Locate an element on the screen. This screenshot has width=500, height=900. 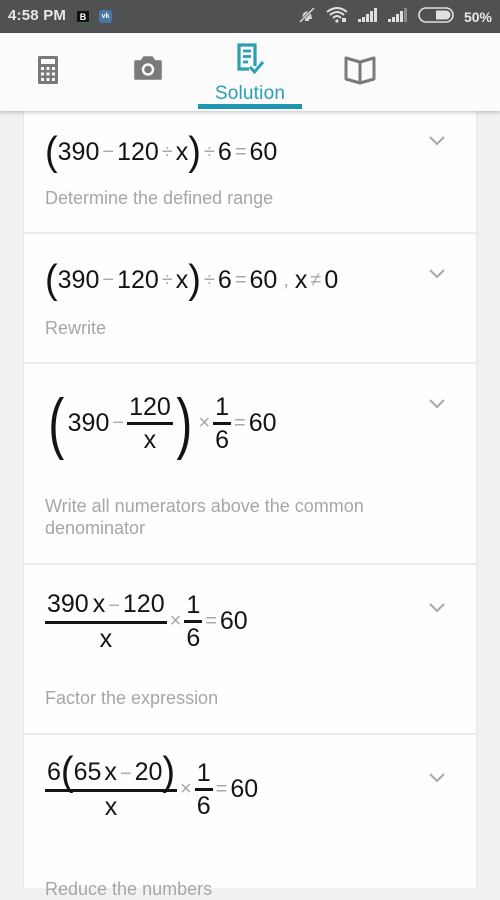
camera-icon is located at coordinates (148, 70).